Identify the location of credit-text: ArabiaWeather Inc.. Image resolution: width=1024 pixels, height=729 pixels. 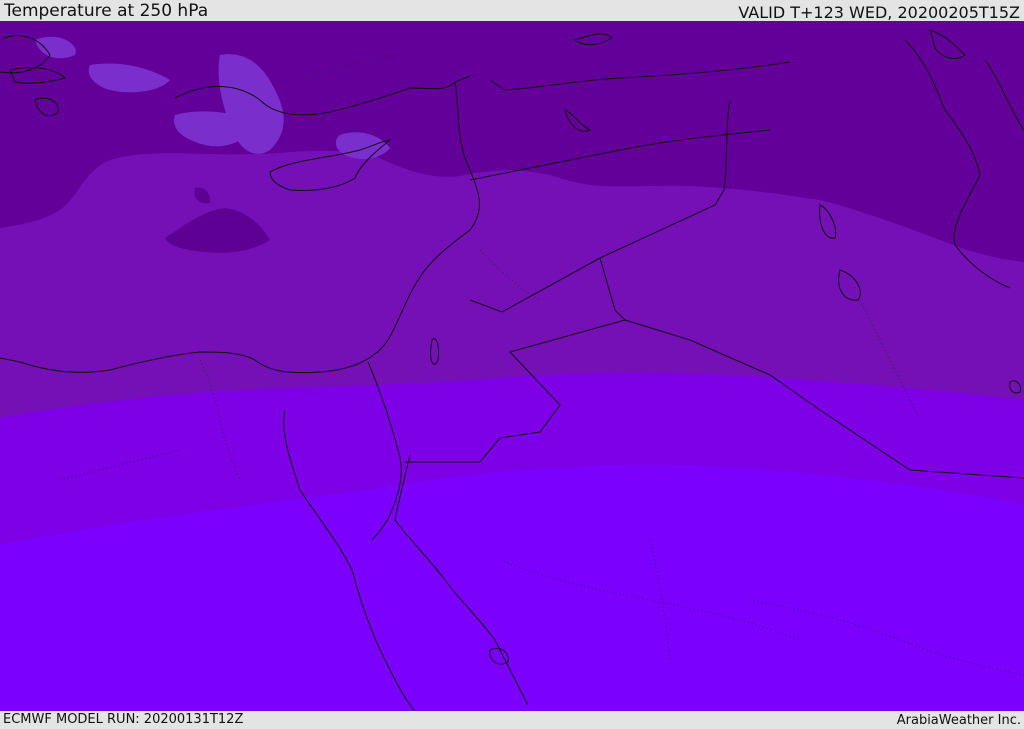
(958, 720).